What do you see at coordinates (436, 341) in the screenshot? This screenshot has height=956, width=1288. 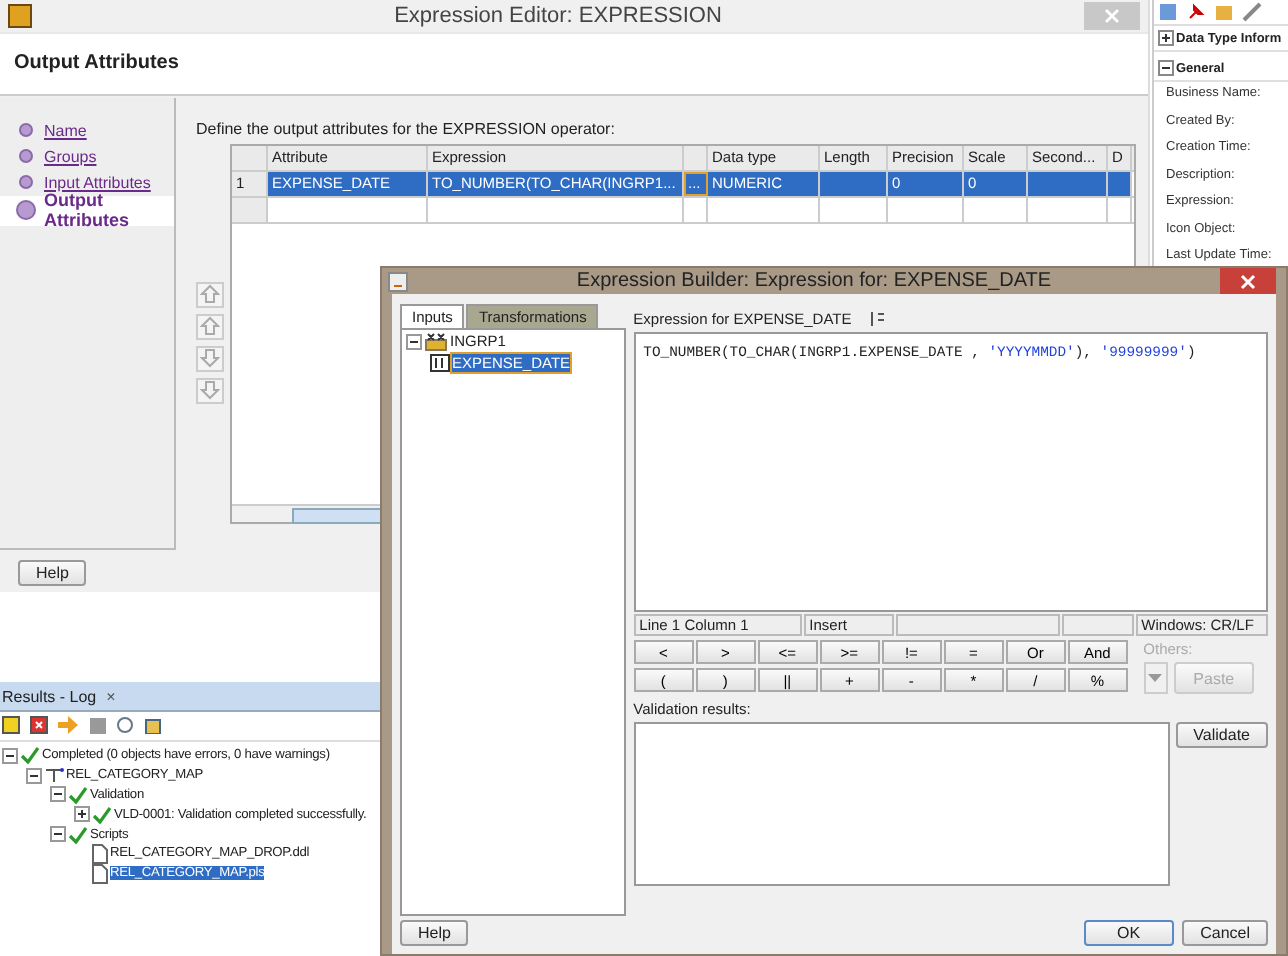 I see `group-icon` at bounding box center [436, 341].